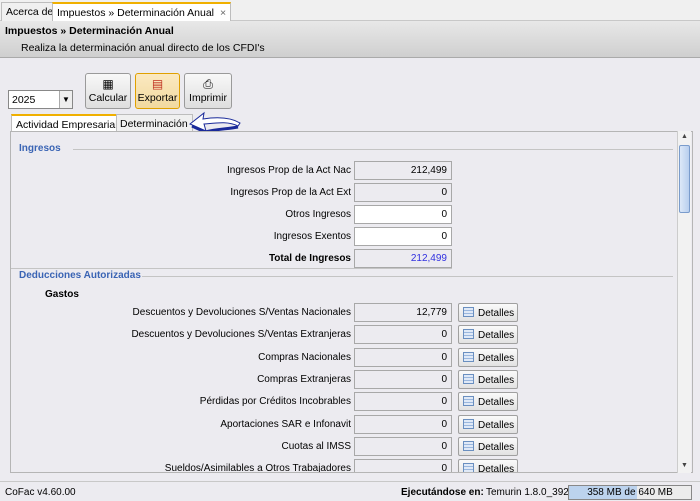 This screenshot has height=501, width=700. Describe the element at coordinates (527, 492) in the screenshot. I see `runtime-value: Temurin 1.8.0_392` at that location.